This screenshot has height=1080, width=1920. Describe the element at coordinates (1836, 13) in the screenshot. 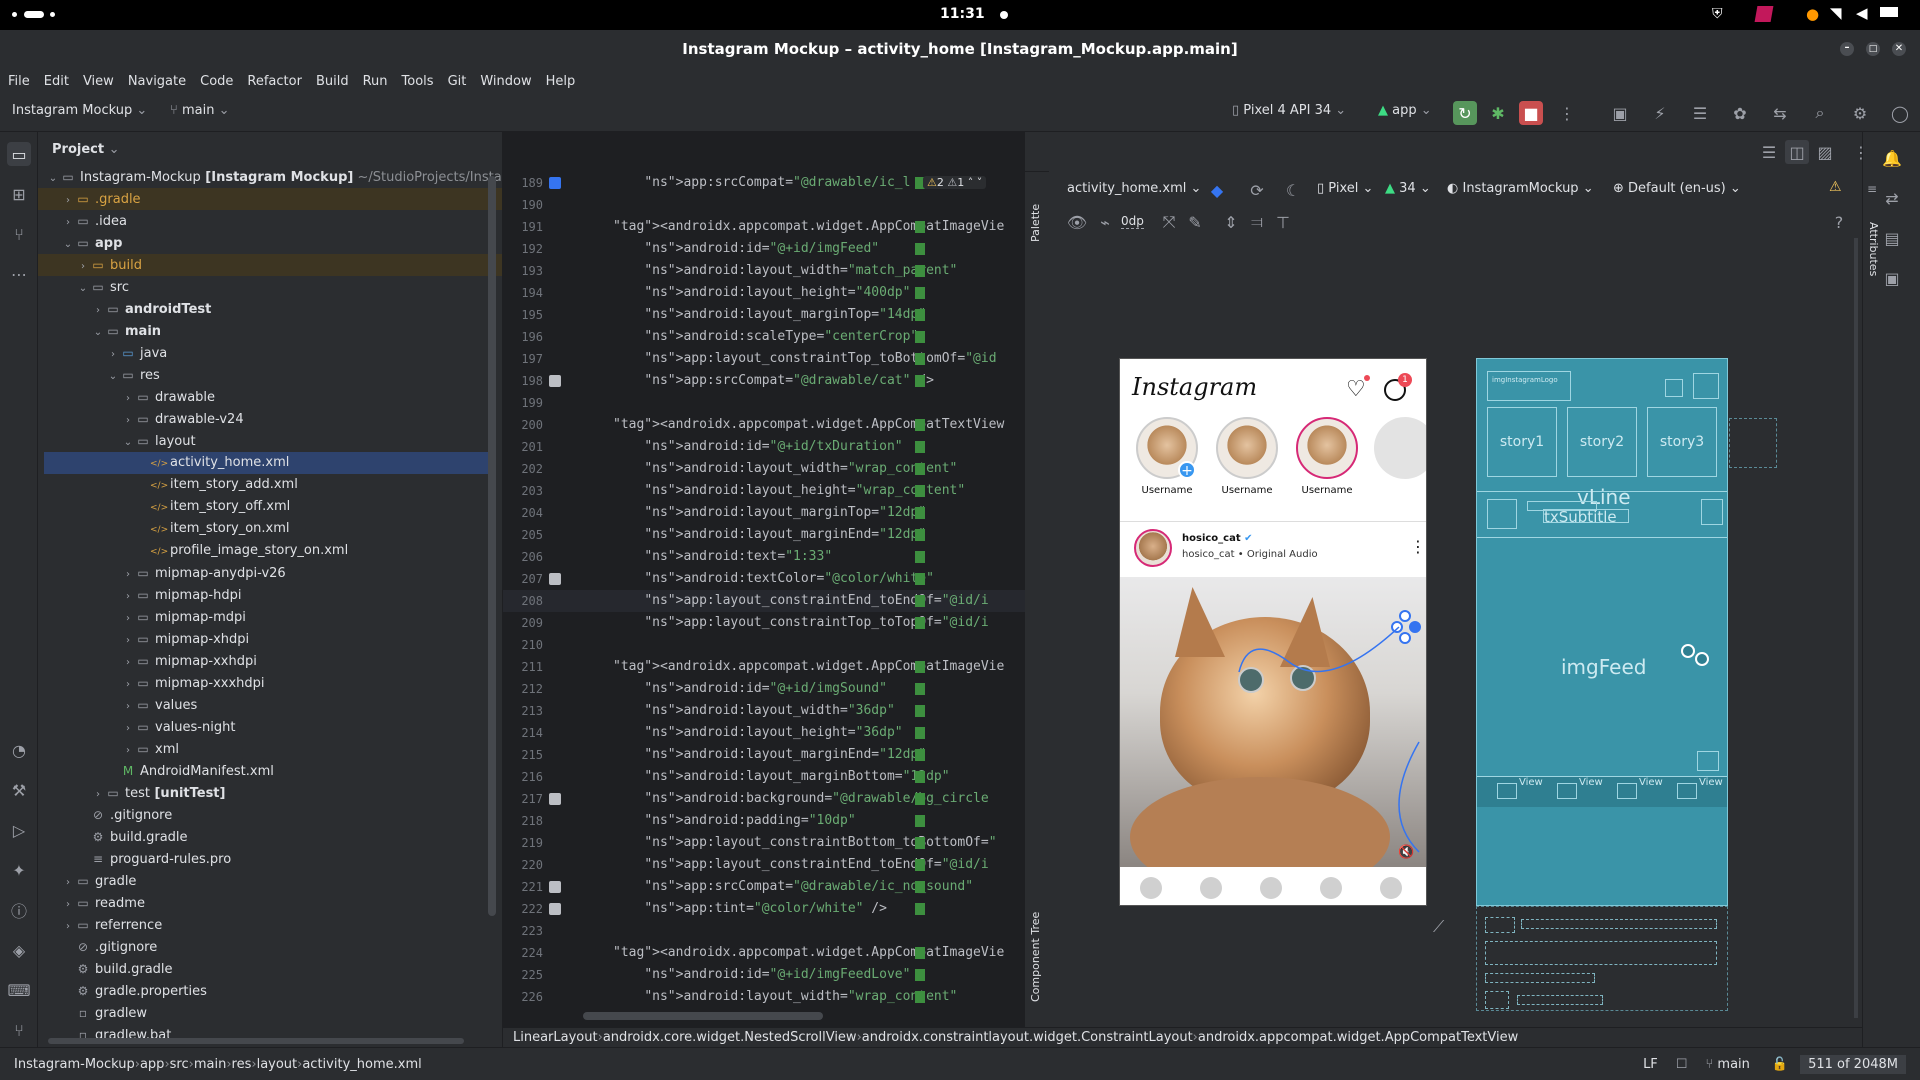

I see `wifi-icon: ◥` at that location.